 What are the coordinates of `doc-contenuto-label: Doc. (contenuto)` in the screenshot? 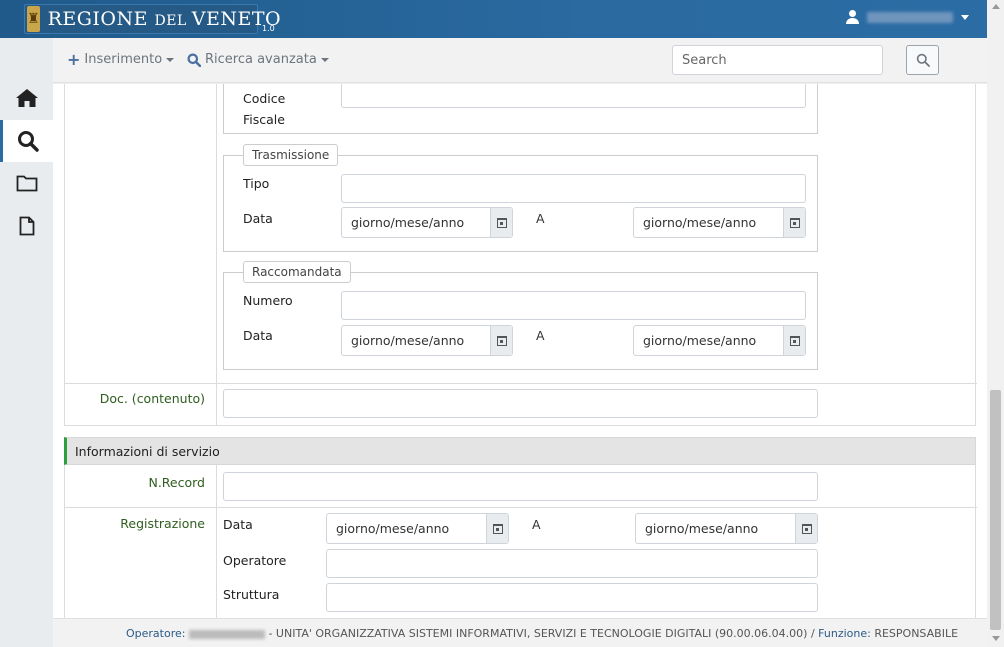 It's located at (152, 398).